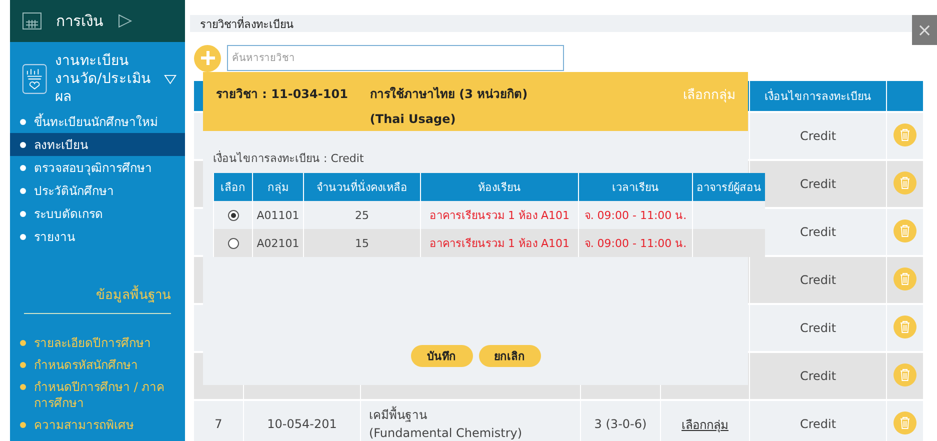  I want to click on course-code: 10-054-201, so click(302, 424).